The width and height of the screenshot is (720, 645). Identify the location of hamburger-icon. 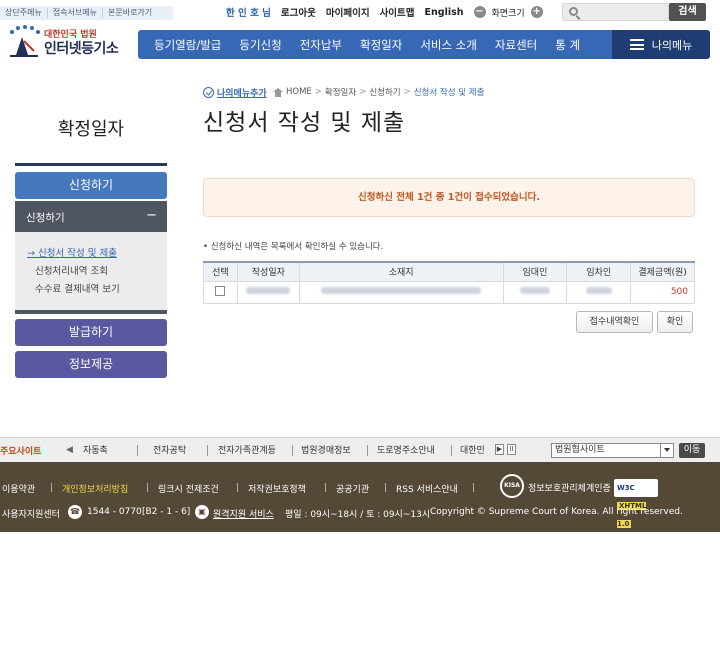
(636, 44).